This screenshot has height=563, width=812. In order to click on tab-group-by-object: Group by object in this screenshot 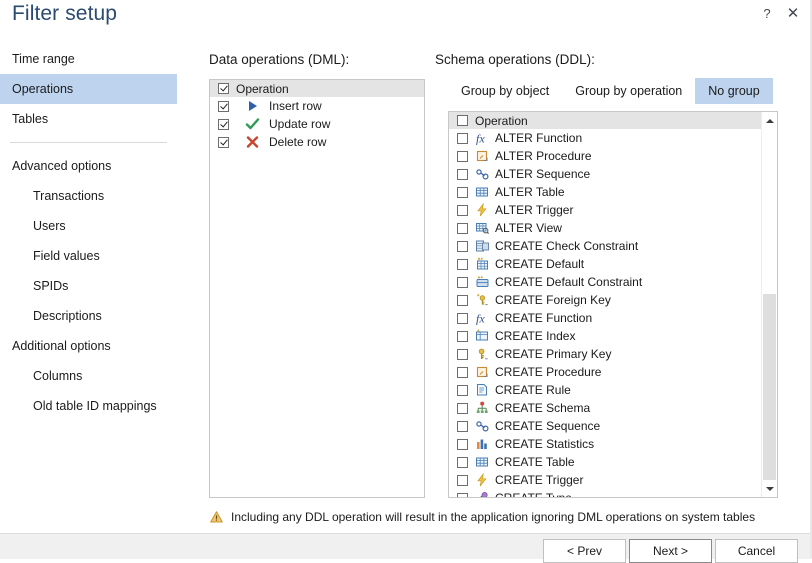, I will do `click(505, 91)`.